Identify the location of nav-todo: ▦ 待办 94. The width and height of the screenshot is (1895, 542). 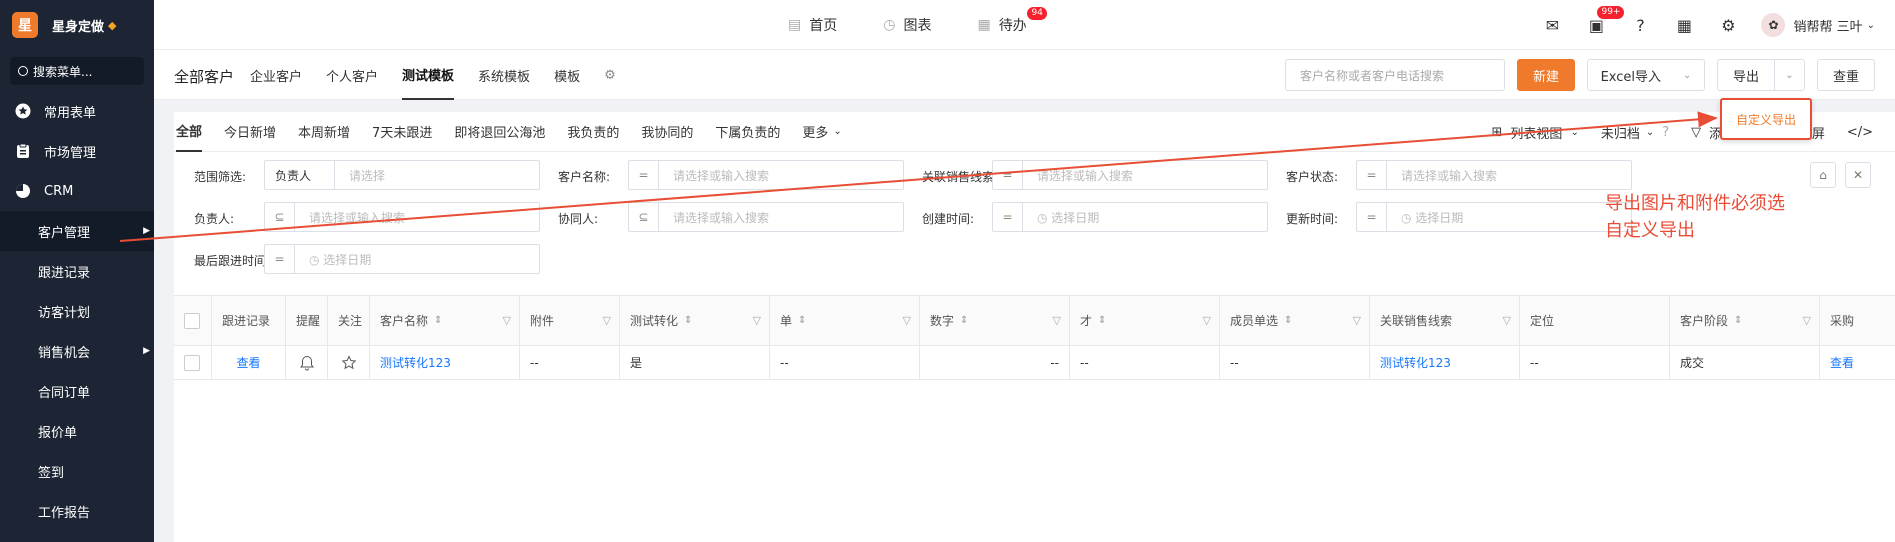
(1012, 21).